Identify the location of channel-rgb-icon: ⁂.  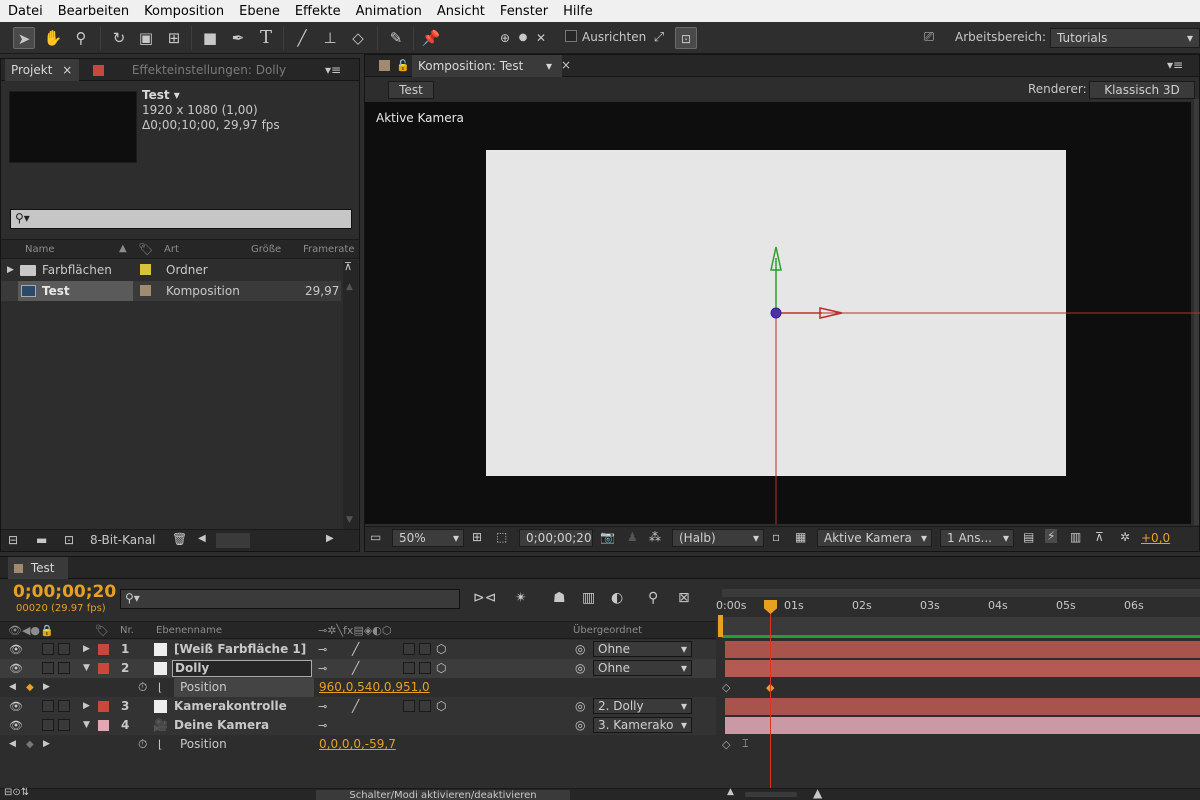
(655, 537).